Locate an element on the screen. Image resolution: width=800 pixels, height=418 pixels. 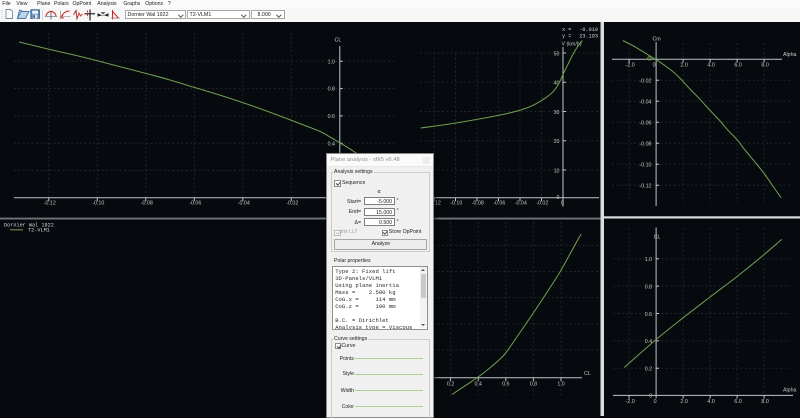
svg-text: 50 is located at coordinates (557, 54).